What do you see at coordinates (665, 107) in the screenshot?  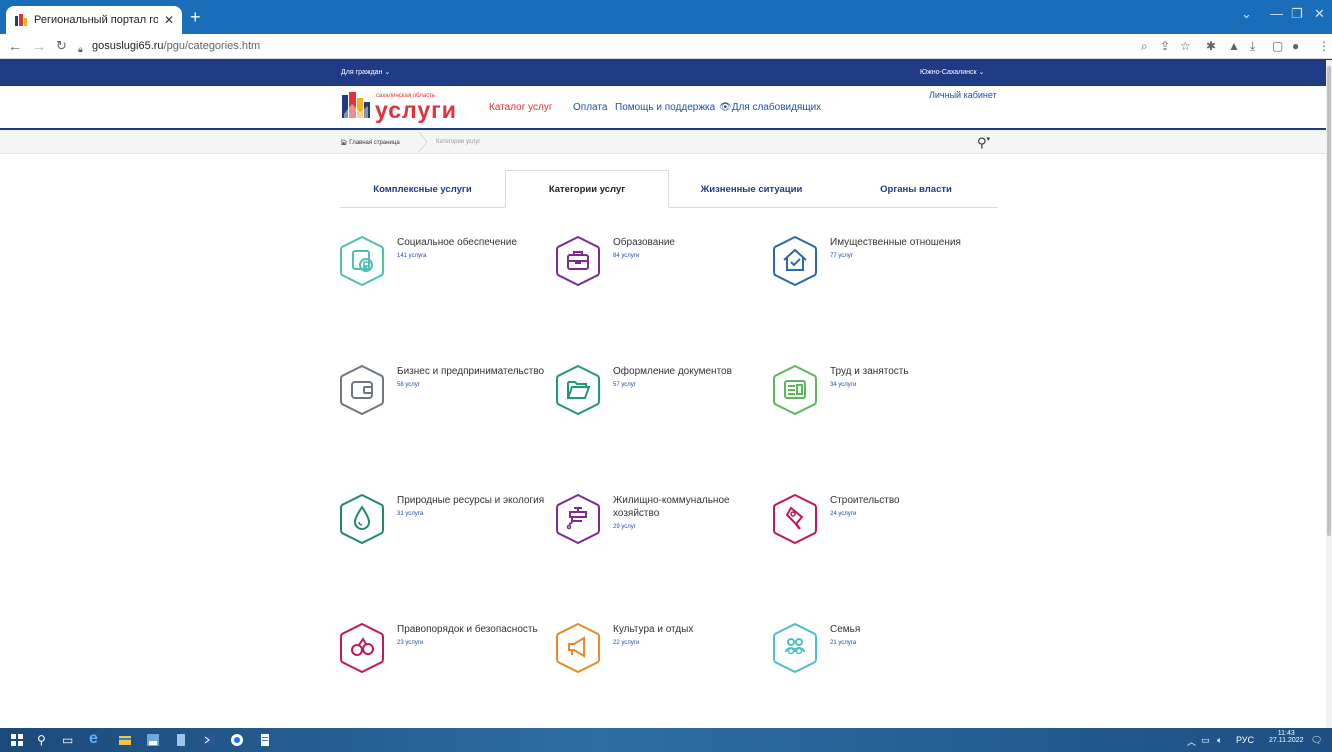 I see `nav-help: Помощь и поддержка` at bounding box center [665, 107].